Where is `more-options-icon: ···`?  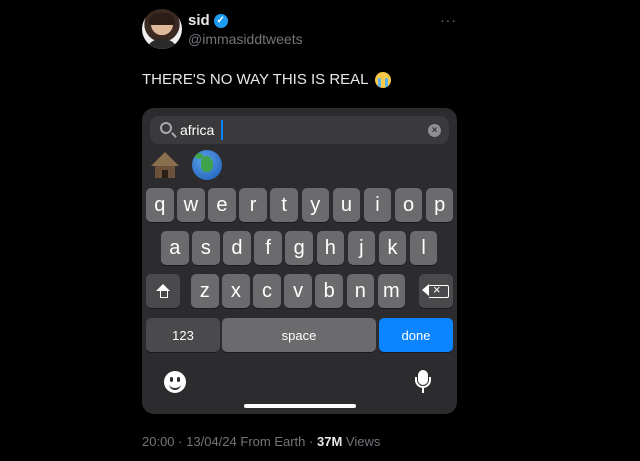 more-options-icon: ··· is located at coordinates (448, 20).